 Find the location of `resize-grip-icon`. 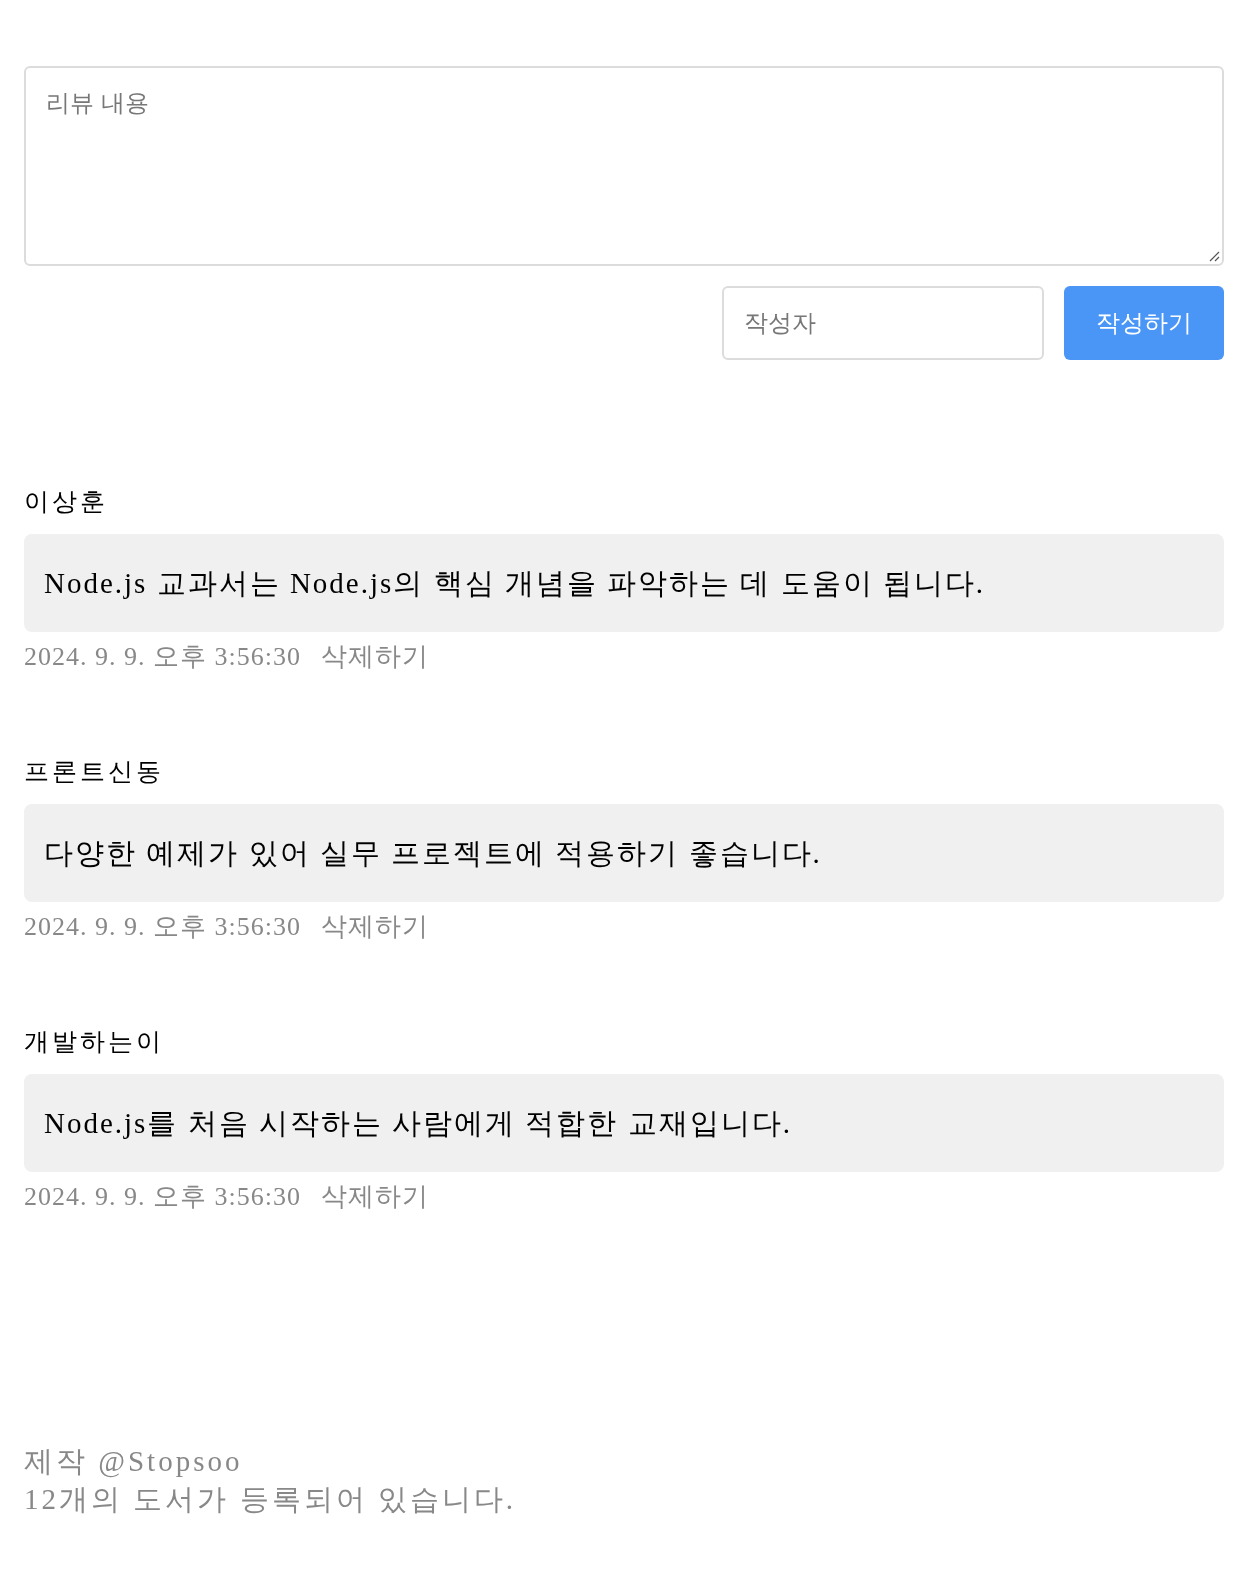

resize-grip-icon is located at coordinates (1214, 256).